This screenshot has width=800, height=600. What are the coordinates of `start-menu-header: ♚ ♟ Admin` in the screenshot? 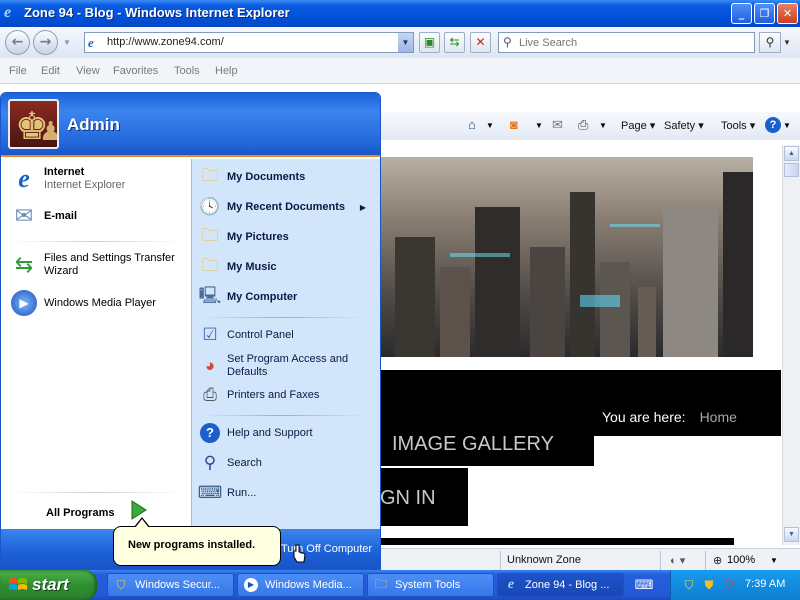 It's located at (190, 125).